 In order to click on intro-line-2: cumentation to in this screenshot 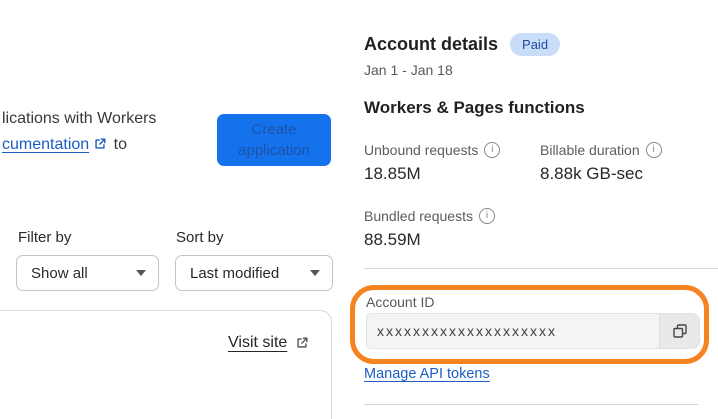, I will do `click(79, 146)`.